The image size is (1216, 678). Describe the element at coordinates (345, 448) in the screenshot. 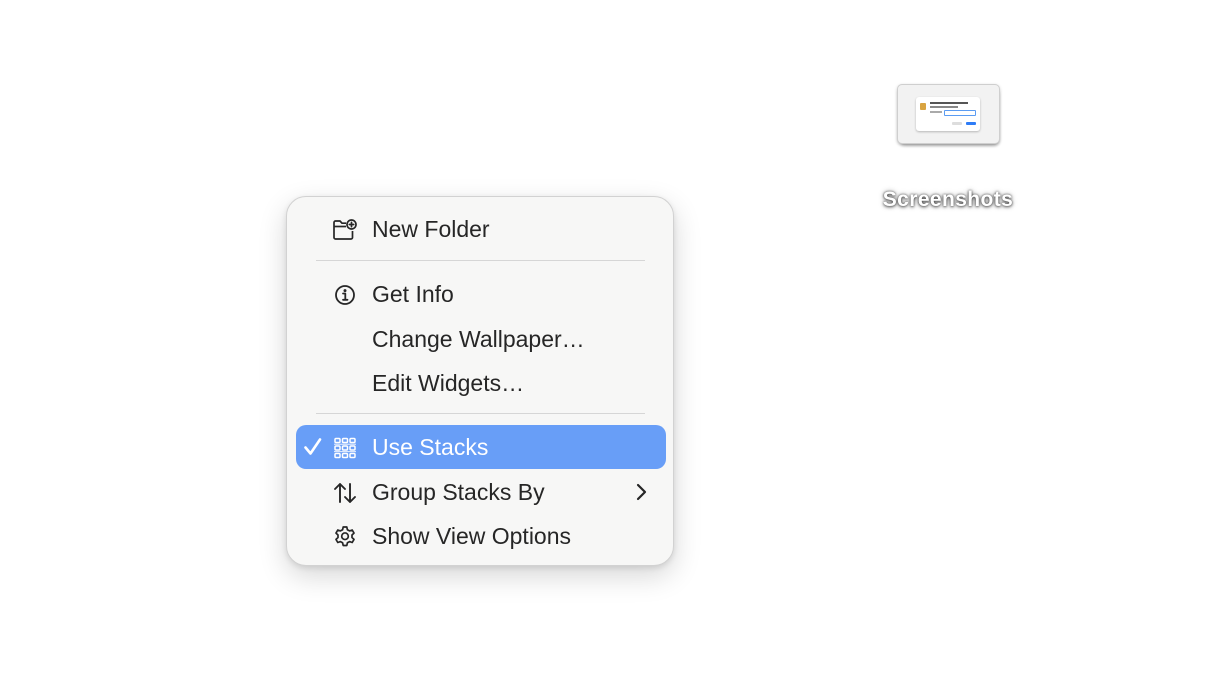

I see `stacks-grid-icon` at that location.